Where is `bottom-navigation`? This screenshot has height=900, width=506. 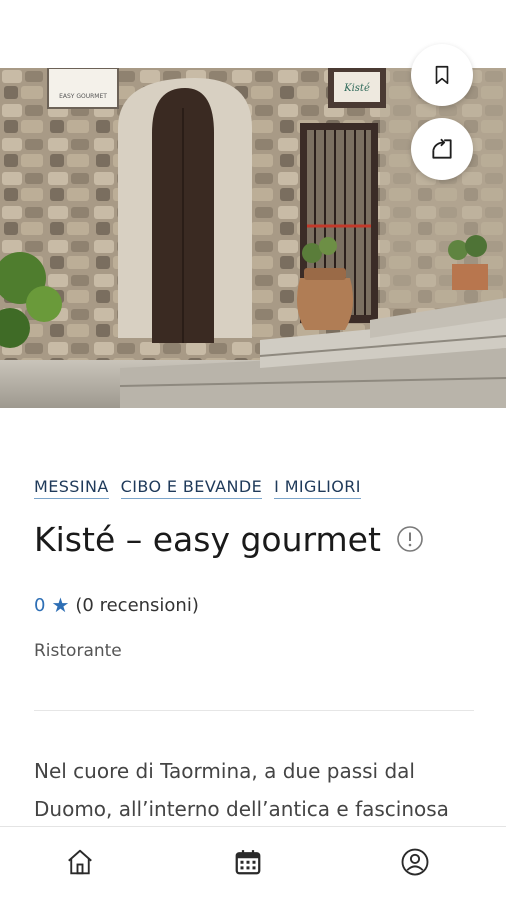 bottom-navigation is located at coordinates (253, 863).